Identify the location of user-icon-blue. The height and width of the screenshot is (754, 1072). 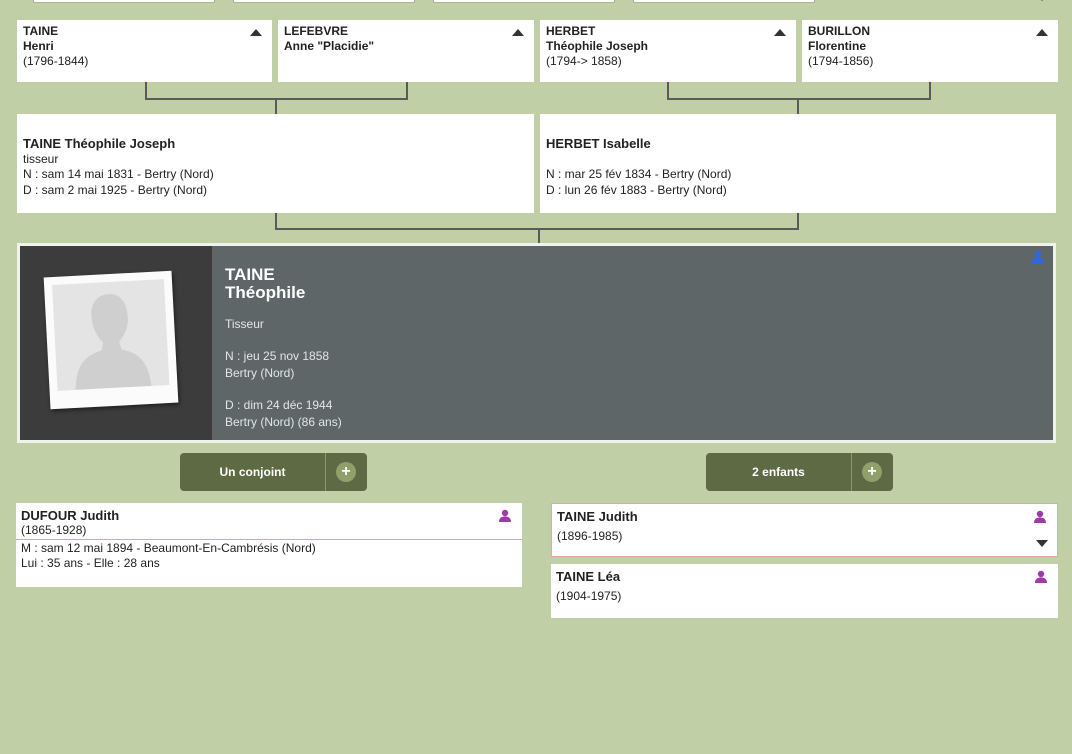
(1038, 257).